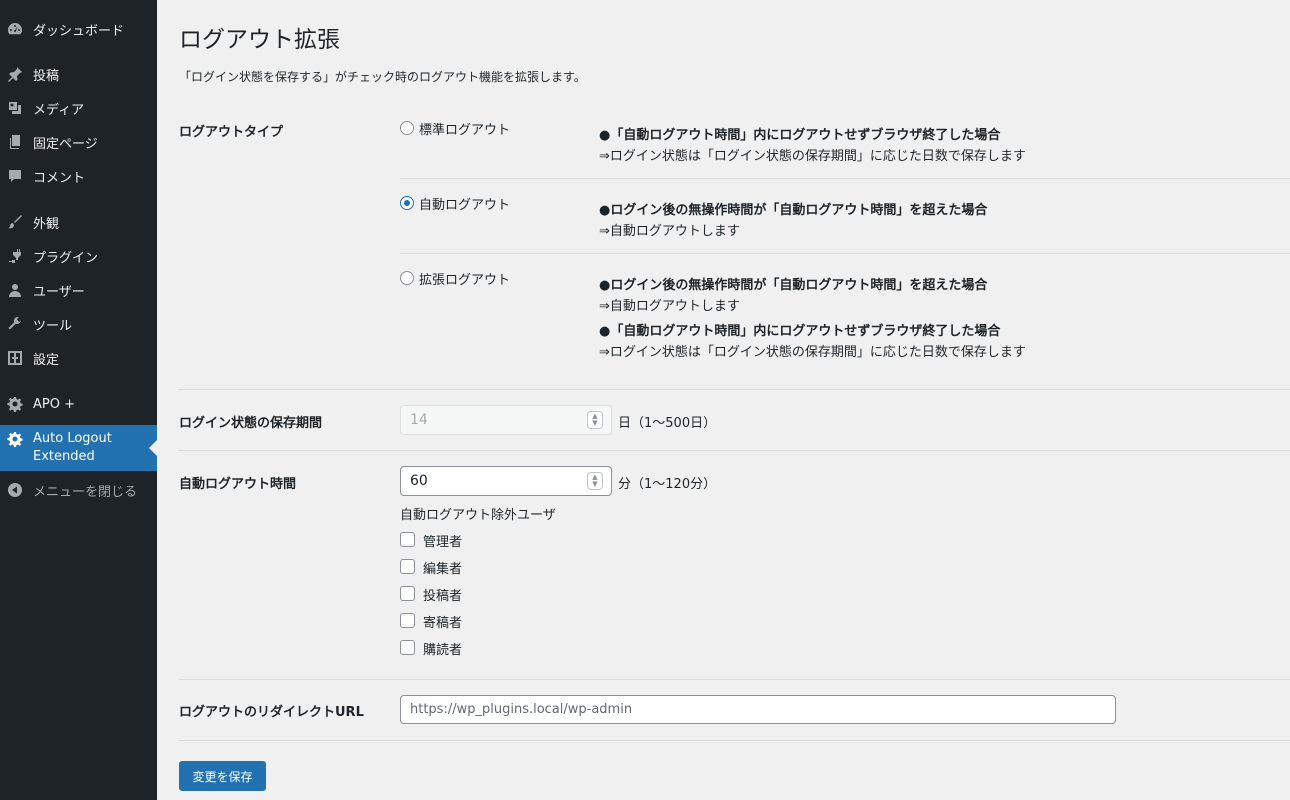 The image size is (1290, 800). I want to click on checkbox-subscriber, so click(407, 647).